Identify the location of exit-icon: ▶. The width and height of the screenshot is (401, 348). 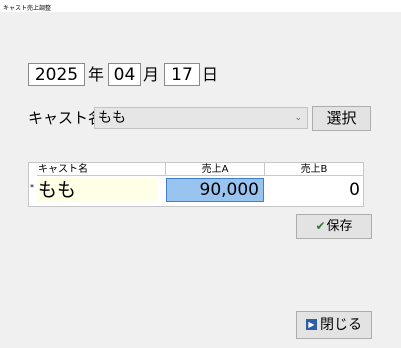
(311, 324).